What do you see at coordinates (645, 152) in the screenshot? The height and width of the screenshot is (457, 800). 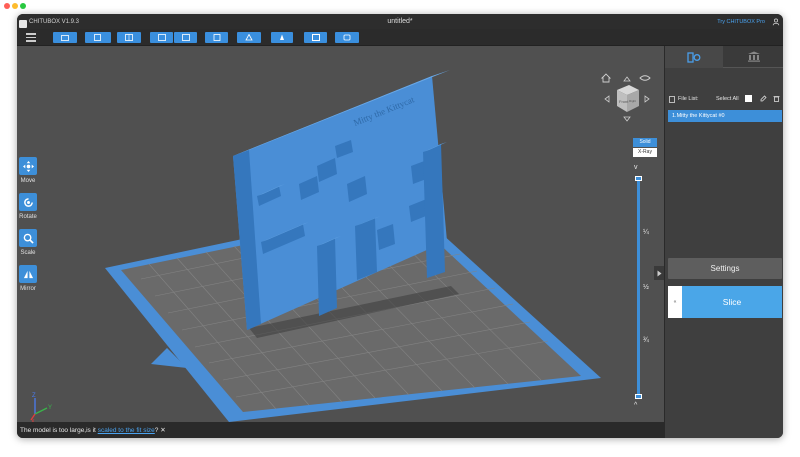 I see `xray-mode-button: X-Ray` at bounding box center [645, 152].